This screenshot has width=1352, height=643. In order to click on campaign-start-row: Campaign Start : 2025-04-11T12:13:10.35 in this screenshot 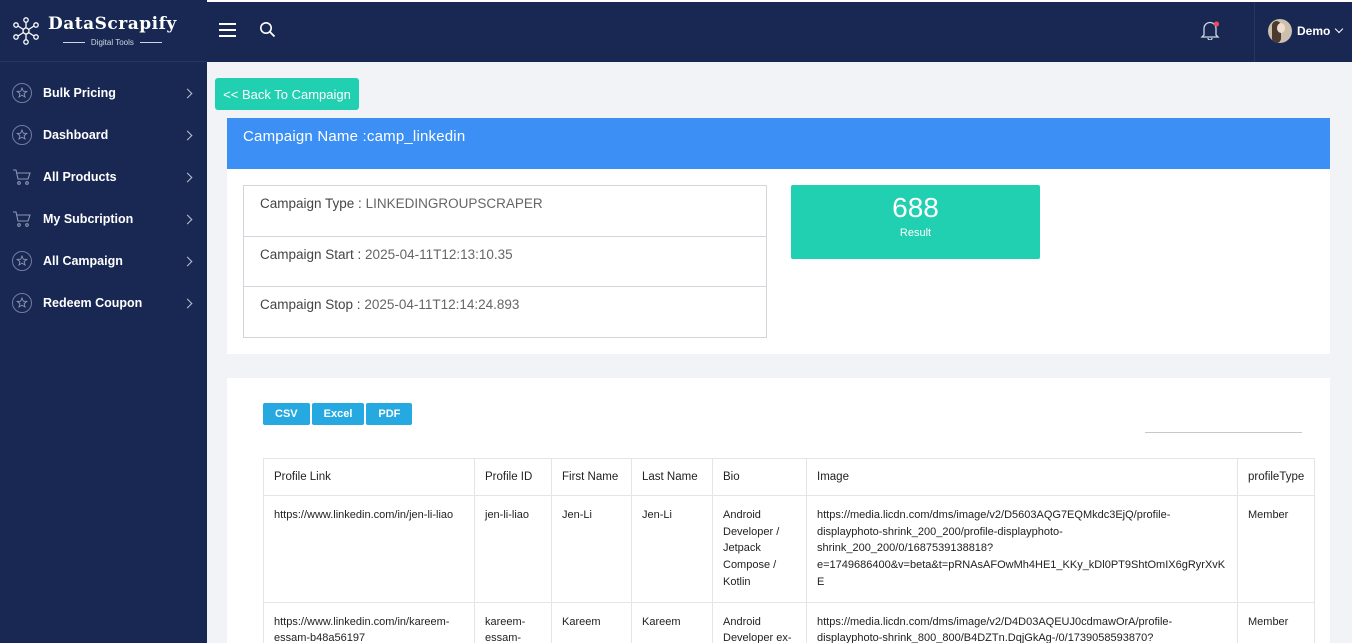, I will do `click(505, 262)`.